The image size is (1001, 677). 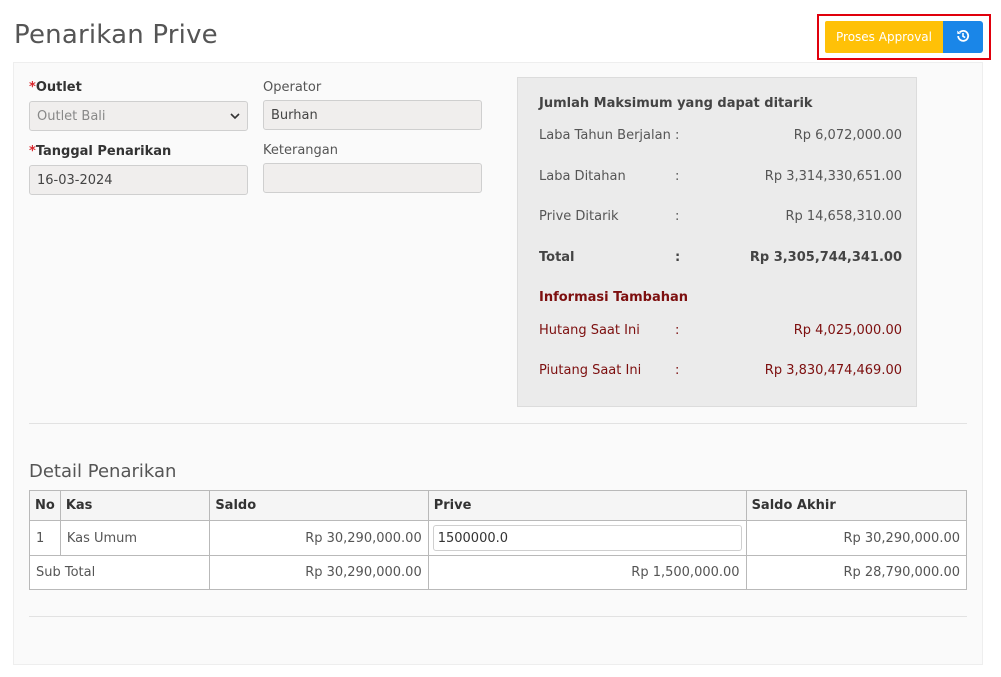 I want to click on table-header-row: No Kas Saldo Prive Saldo Akhir, so click(x=498, y=505).